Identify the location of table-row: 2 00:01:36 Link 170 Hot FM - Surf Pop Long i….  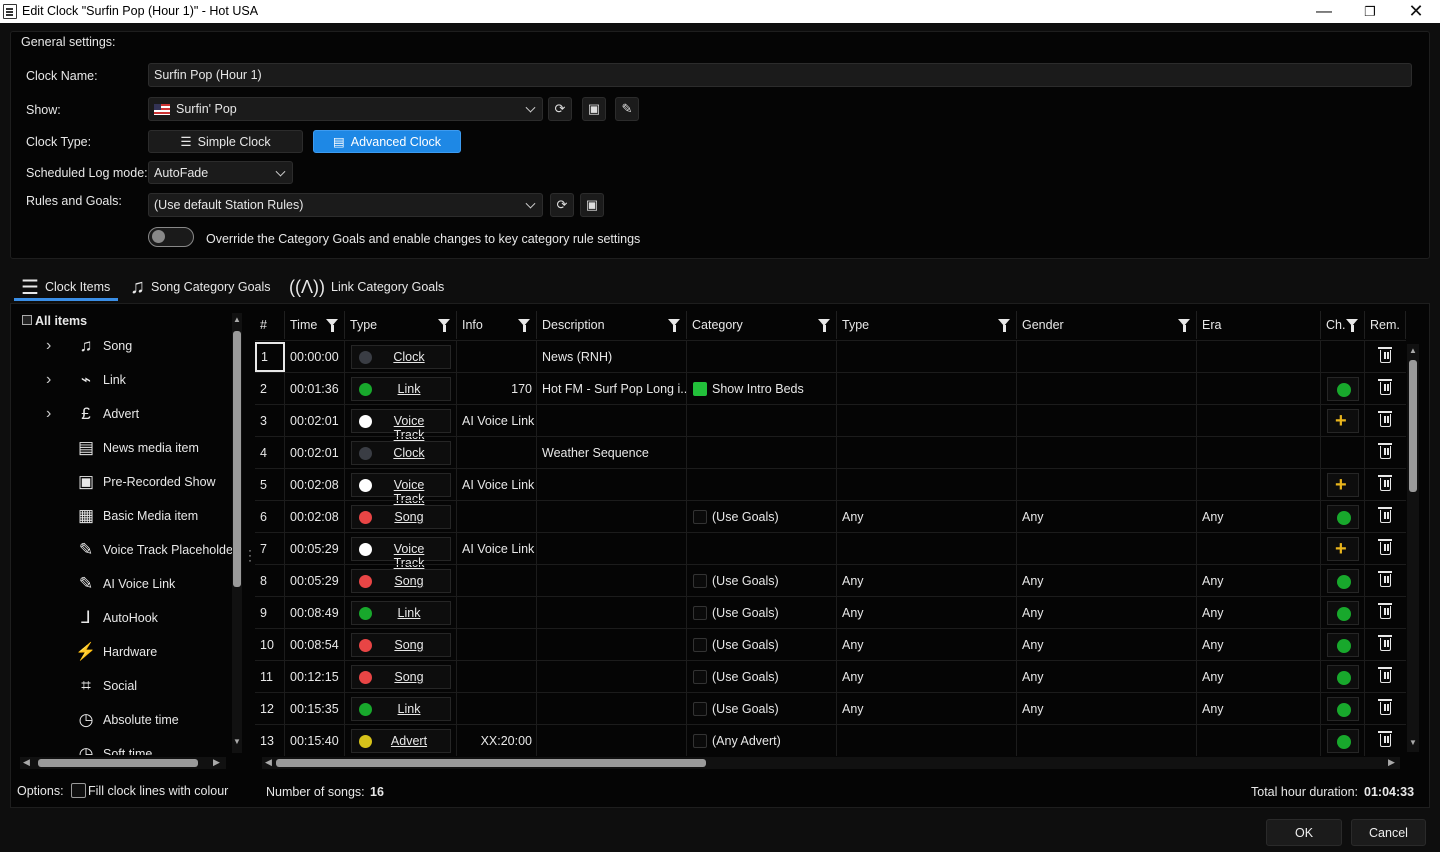
(830, 388).